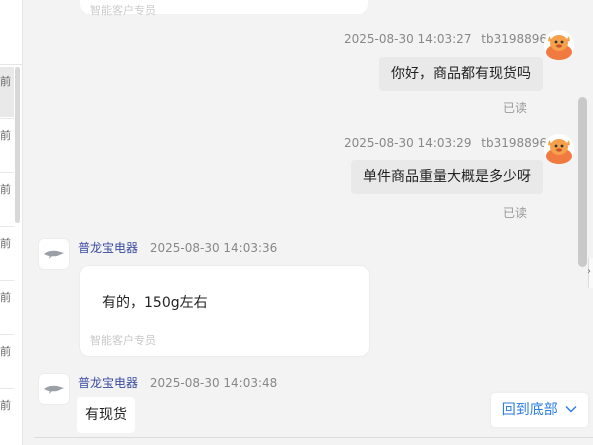 Image resolution: width=593 pixels, height=445 pixels. I want to click on chat-scrollbar, so click(582, 182).